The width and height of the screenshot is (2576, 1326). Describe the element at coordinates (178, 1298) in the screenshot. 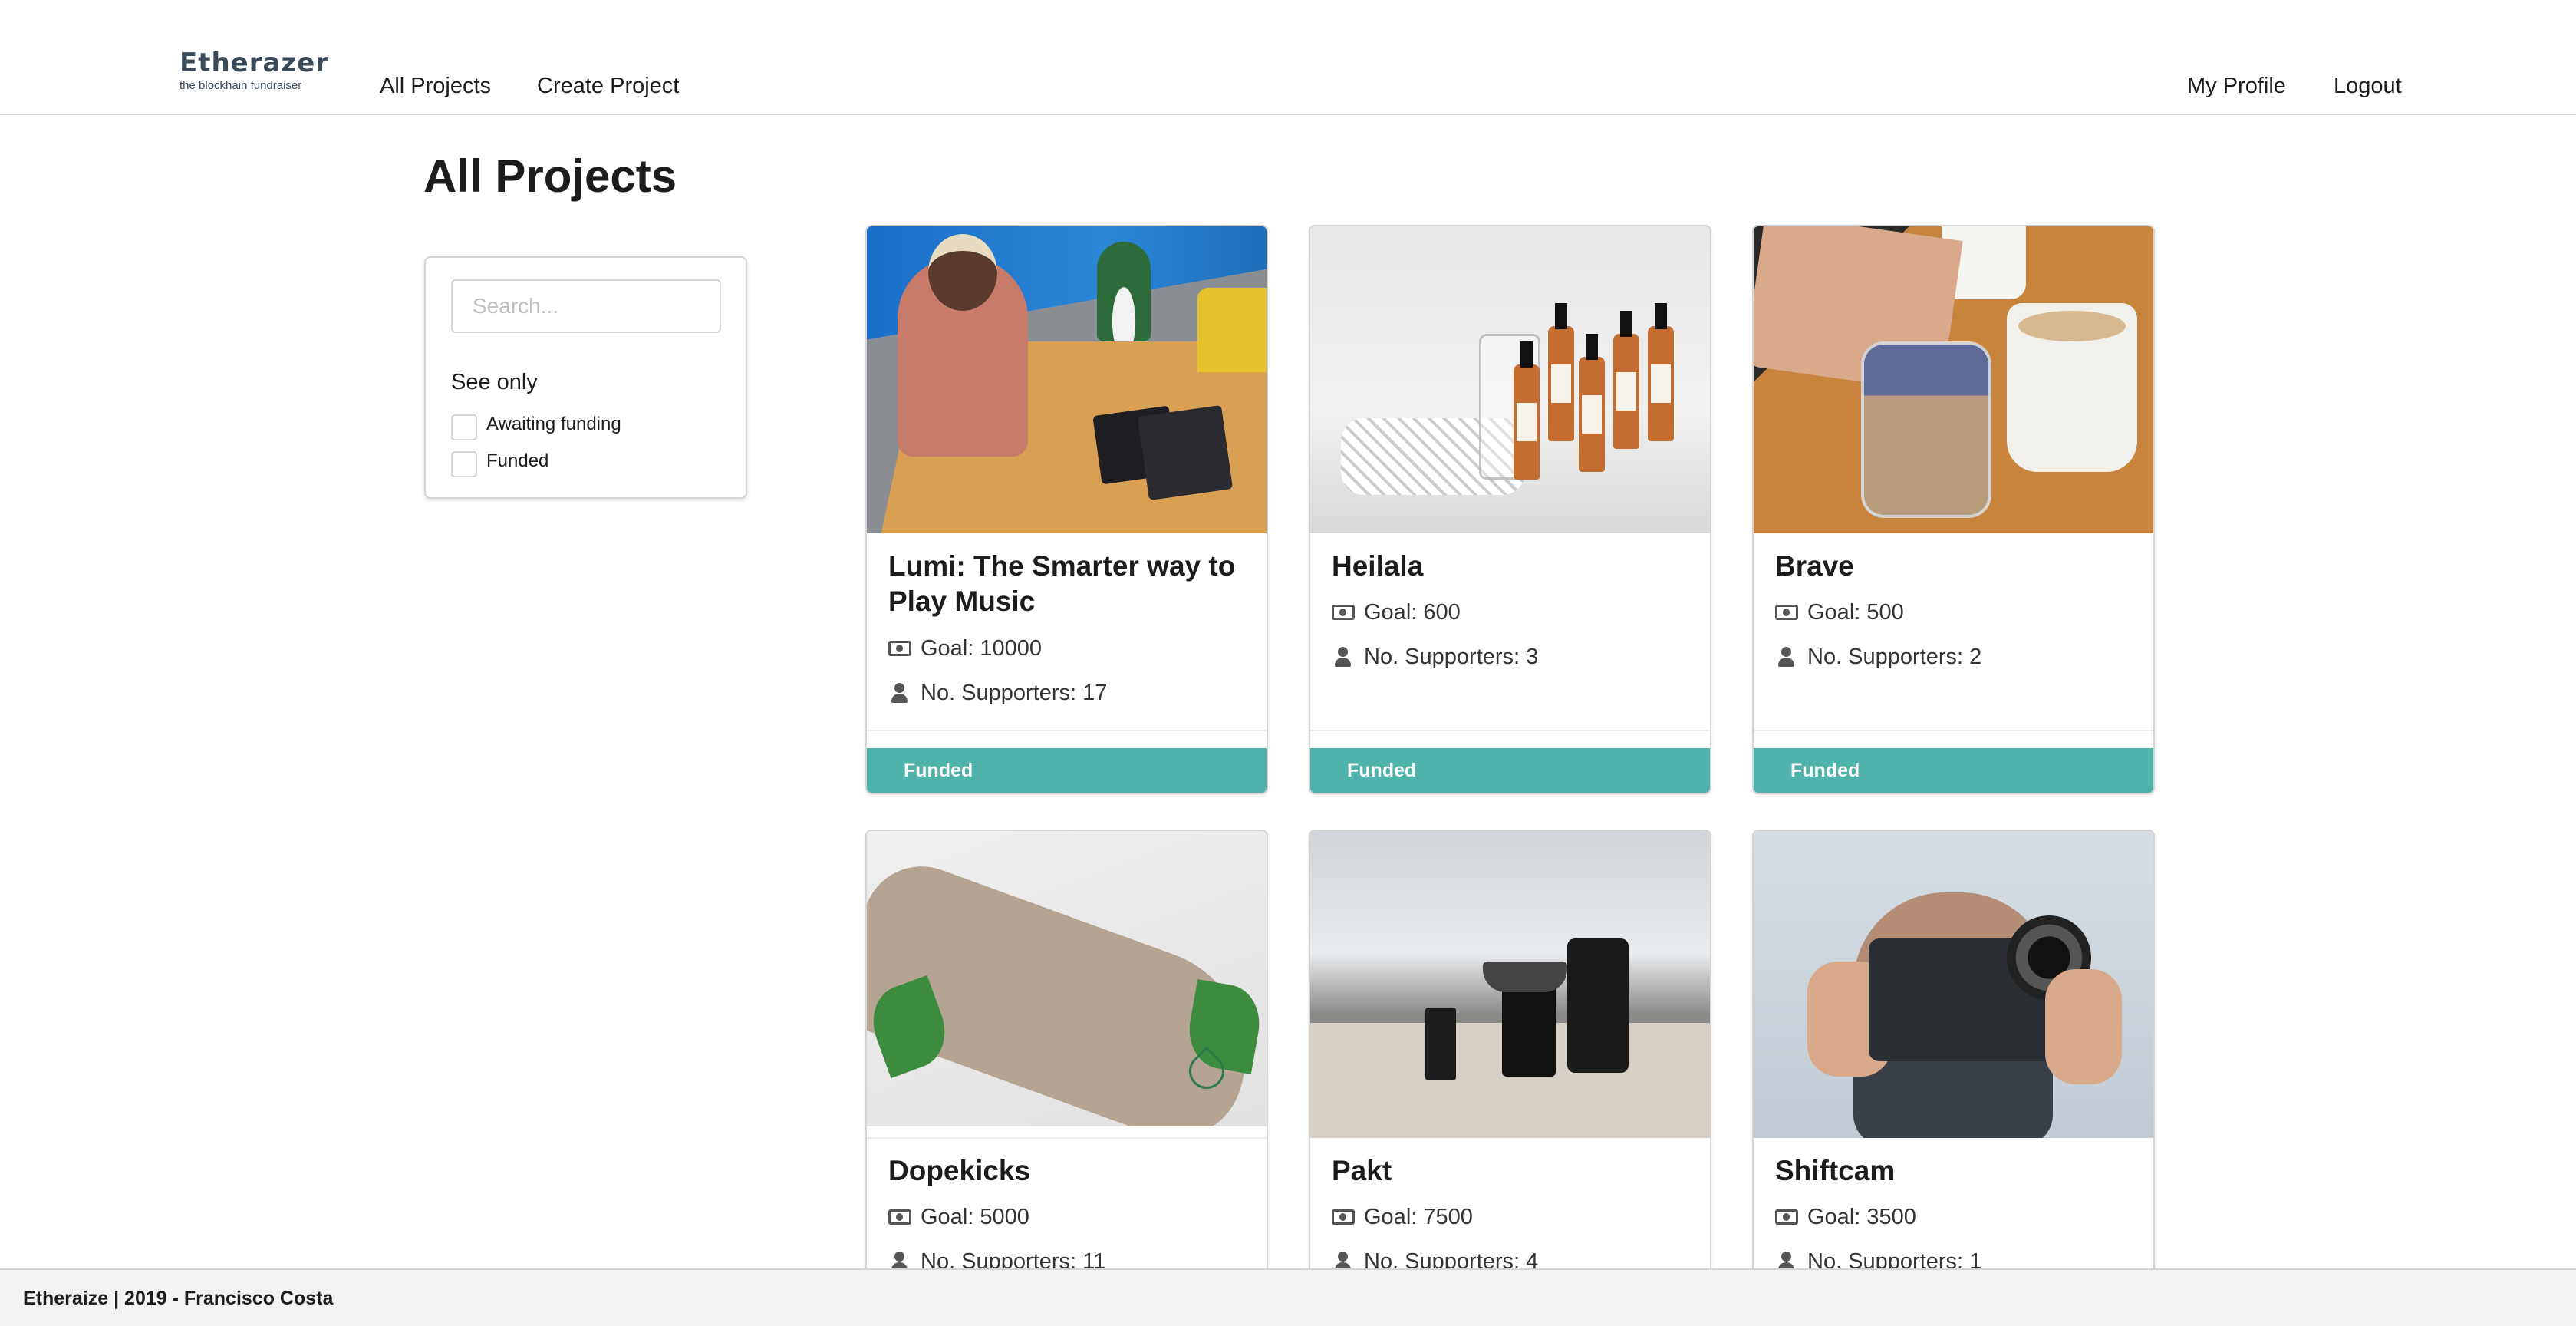

I see `footer-text: Etheraize | 2019 - Francisco Costa` at that location.